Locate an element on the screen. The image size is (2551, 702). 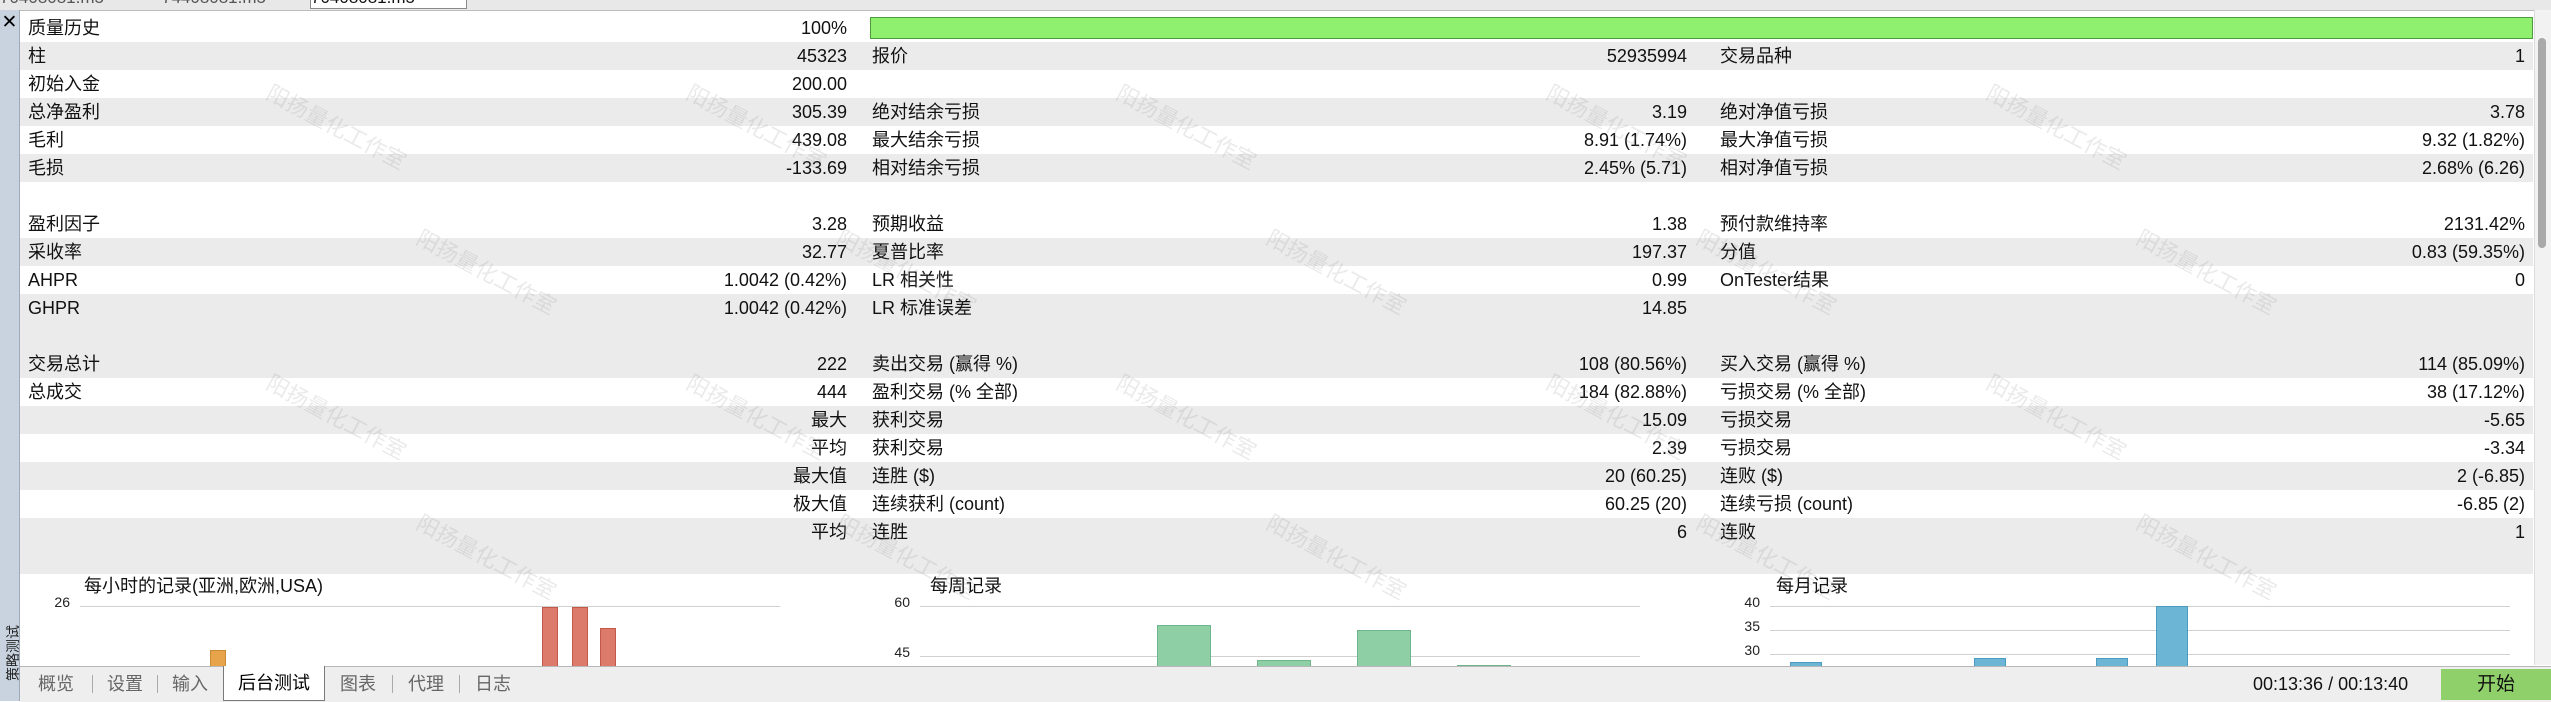
tab-overview: 概览 is located at coordinates (56, 684).